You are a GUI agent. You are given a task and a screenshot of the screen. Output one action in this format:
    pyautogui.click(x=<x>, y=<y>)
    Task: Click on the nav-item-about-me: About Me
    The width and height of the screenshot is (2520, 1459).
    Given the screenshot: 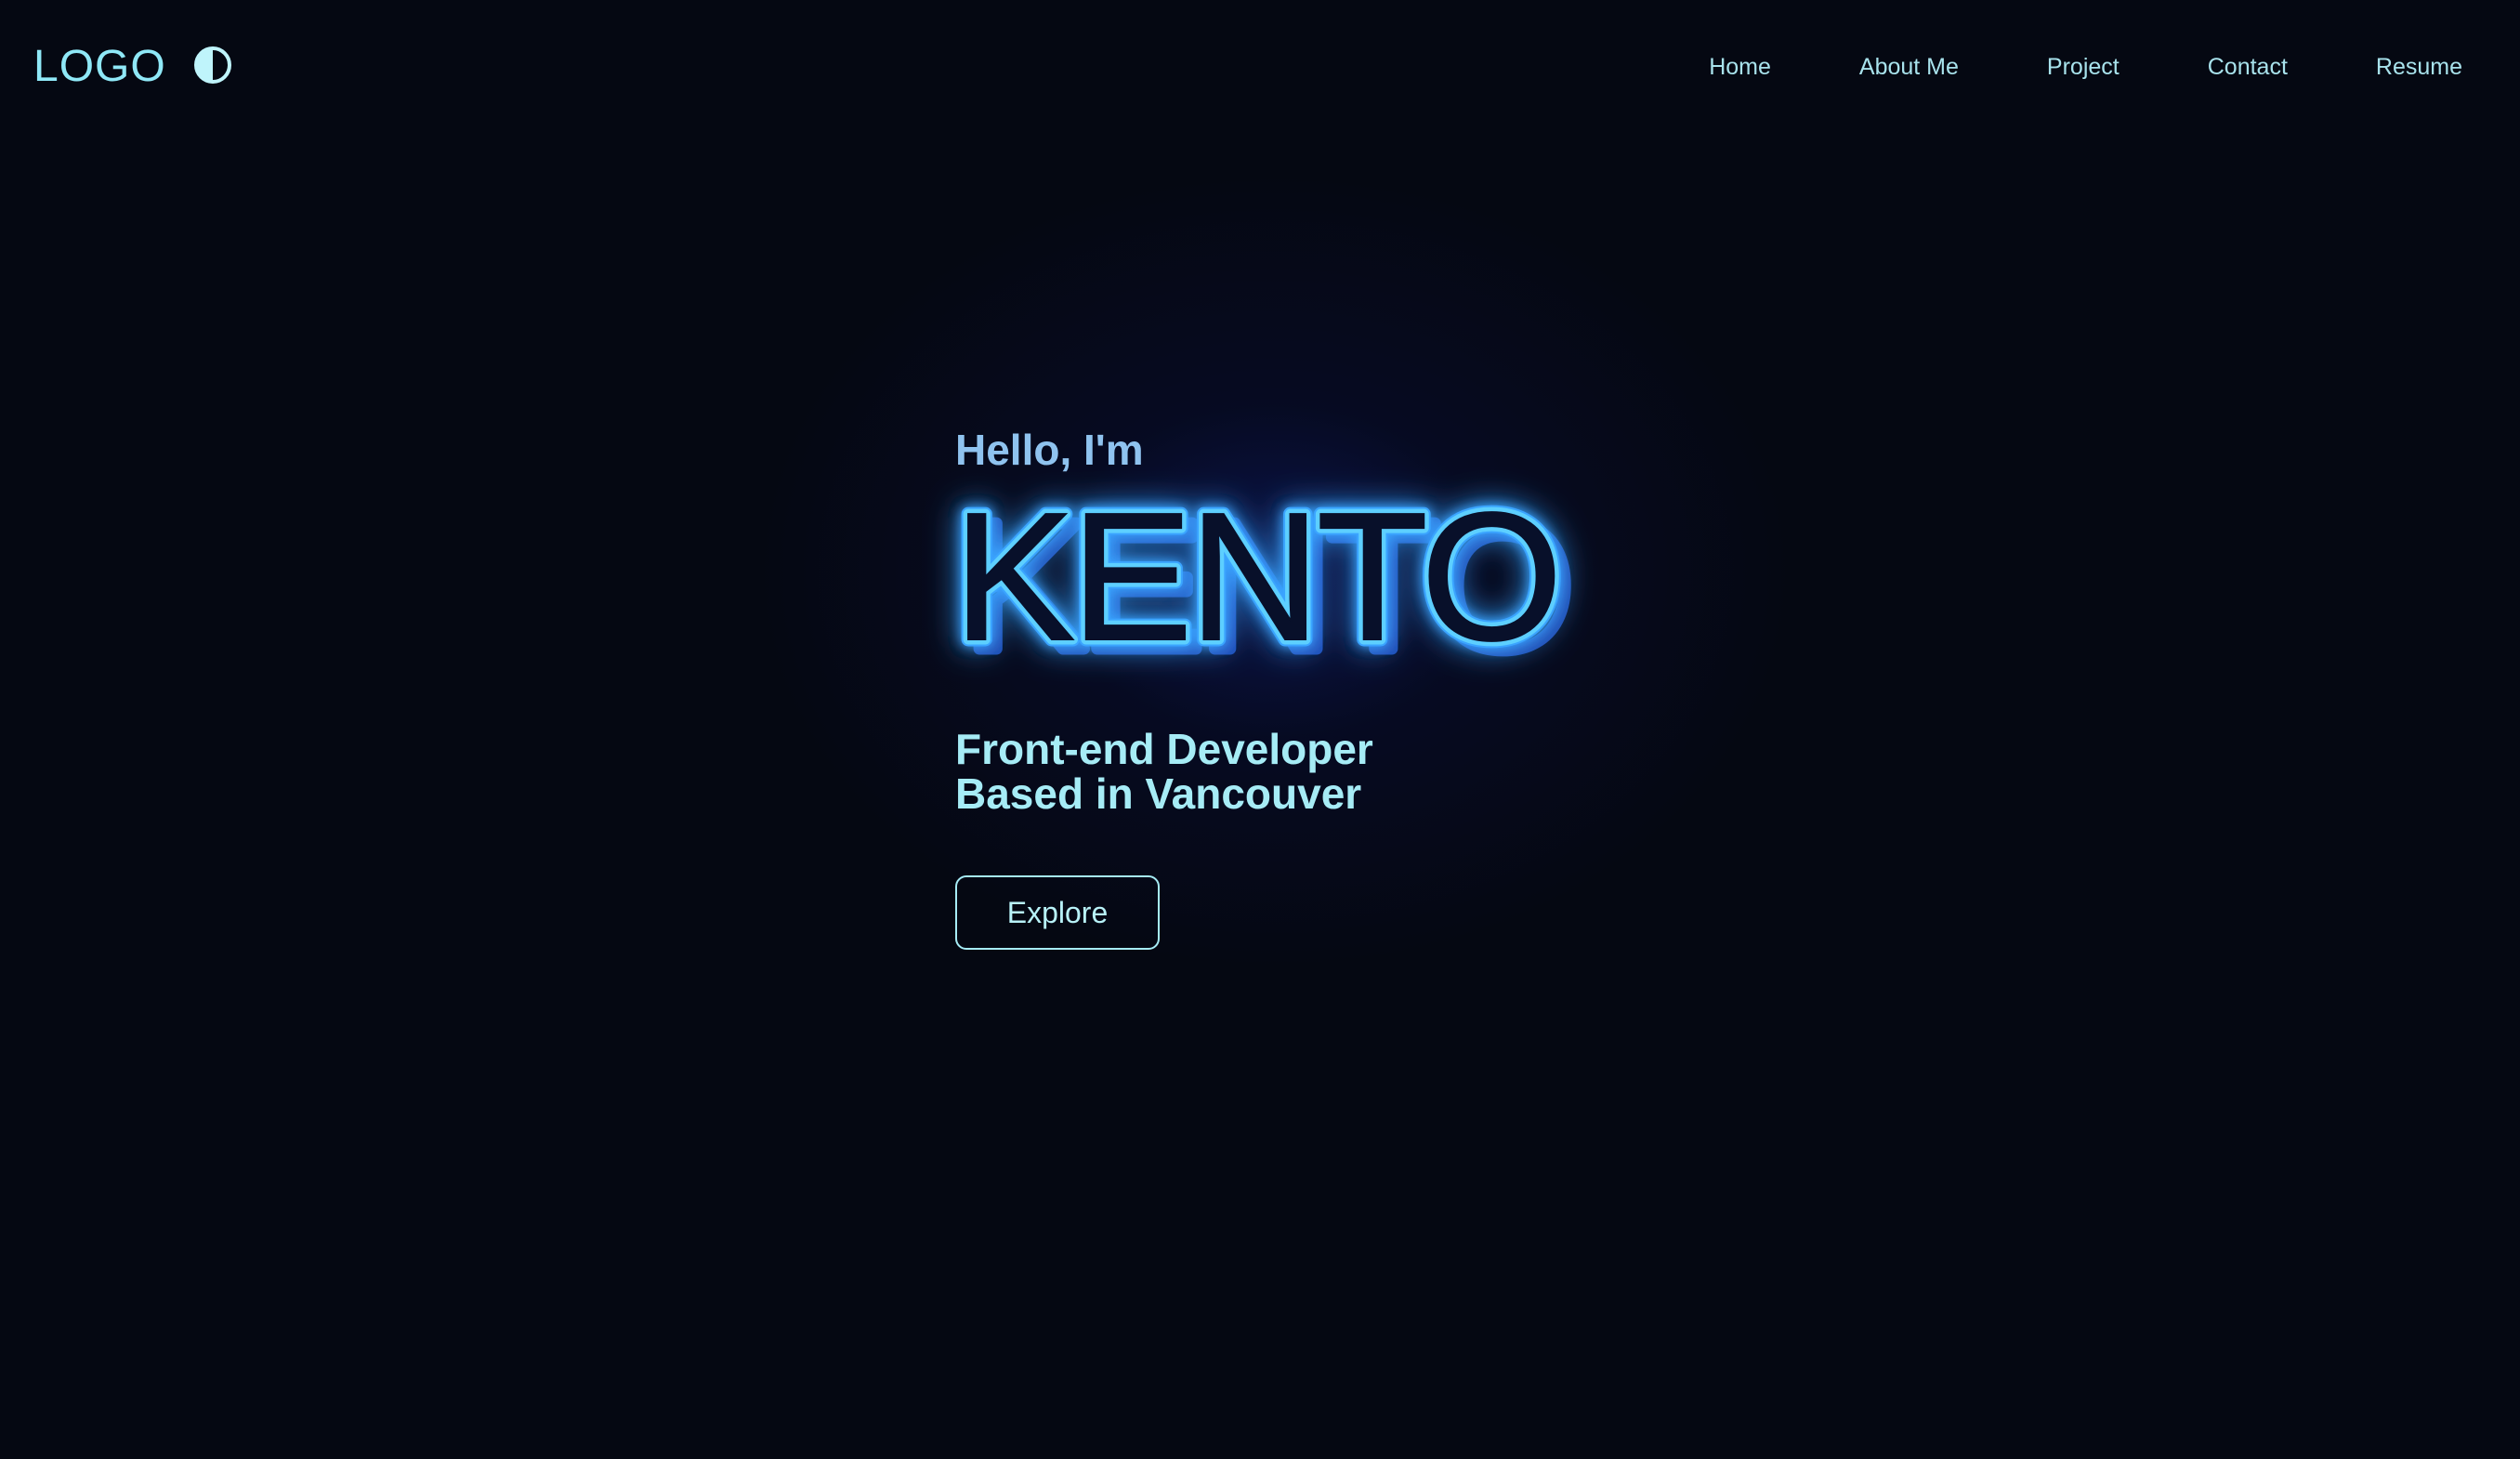 What is the action you would take?
    pyautogui.click(x=1909, y=66)
    